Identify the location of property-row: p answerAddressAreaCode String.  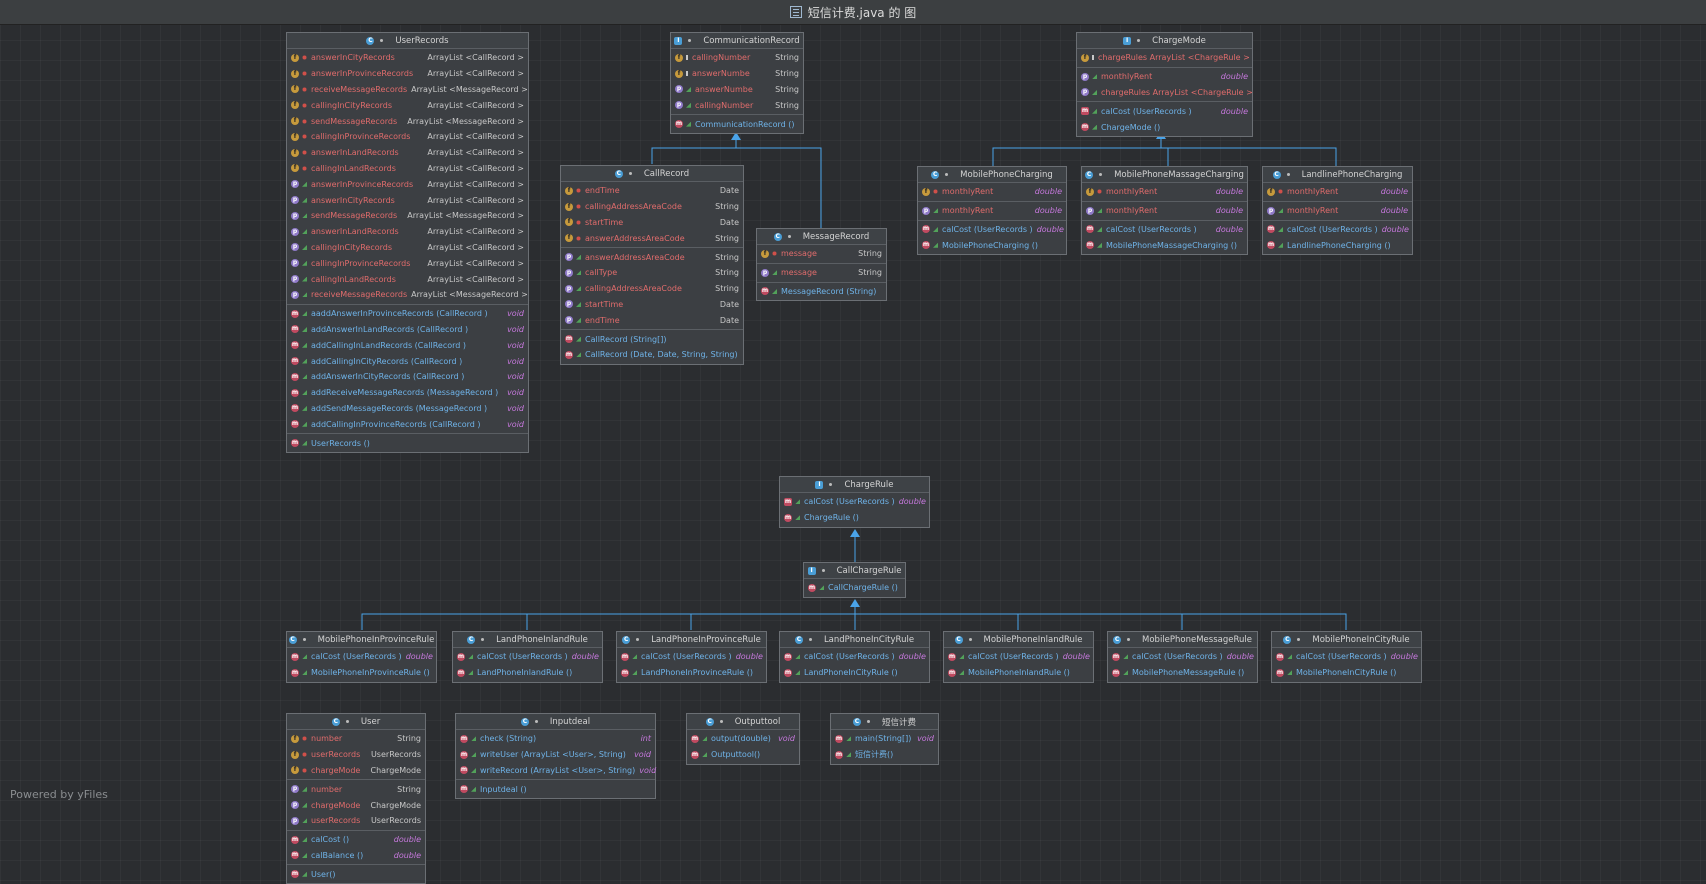
(652, 257).